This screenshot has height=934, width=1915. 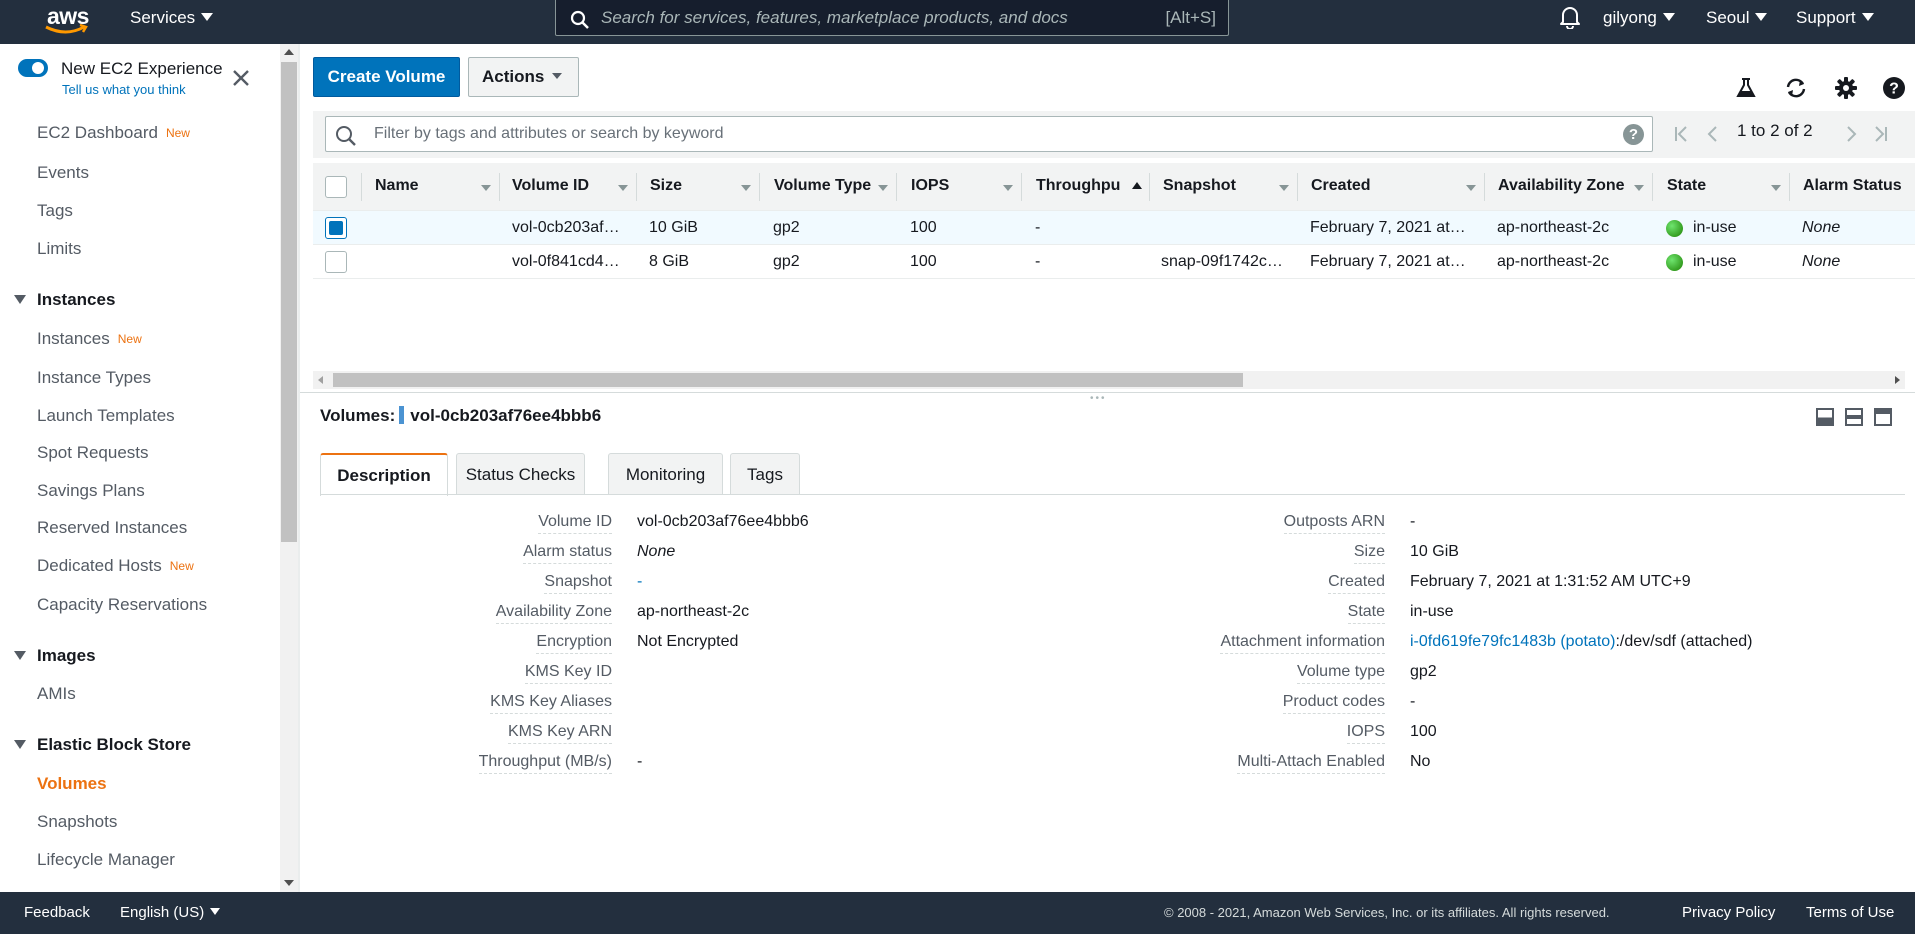 What do you see at coordinates (1563, 186) in the screenshot?
I see `column-header-availability-zone: Availability Zone` at bounding box center [1563, 186].